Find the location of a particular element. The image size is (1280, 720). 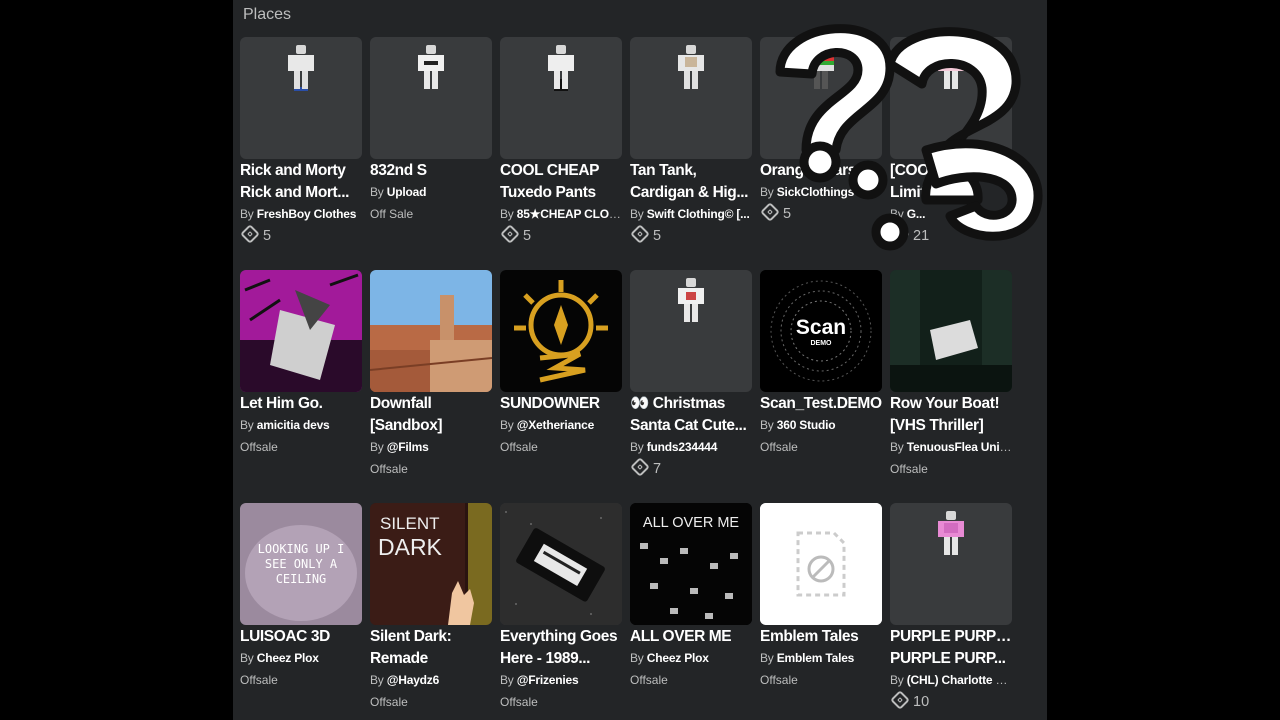

creator-link: Emblem Tales is located at coordinates (816, 658).